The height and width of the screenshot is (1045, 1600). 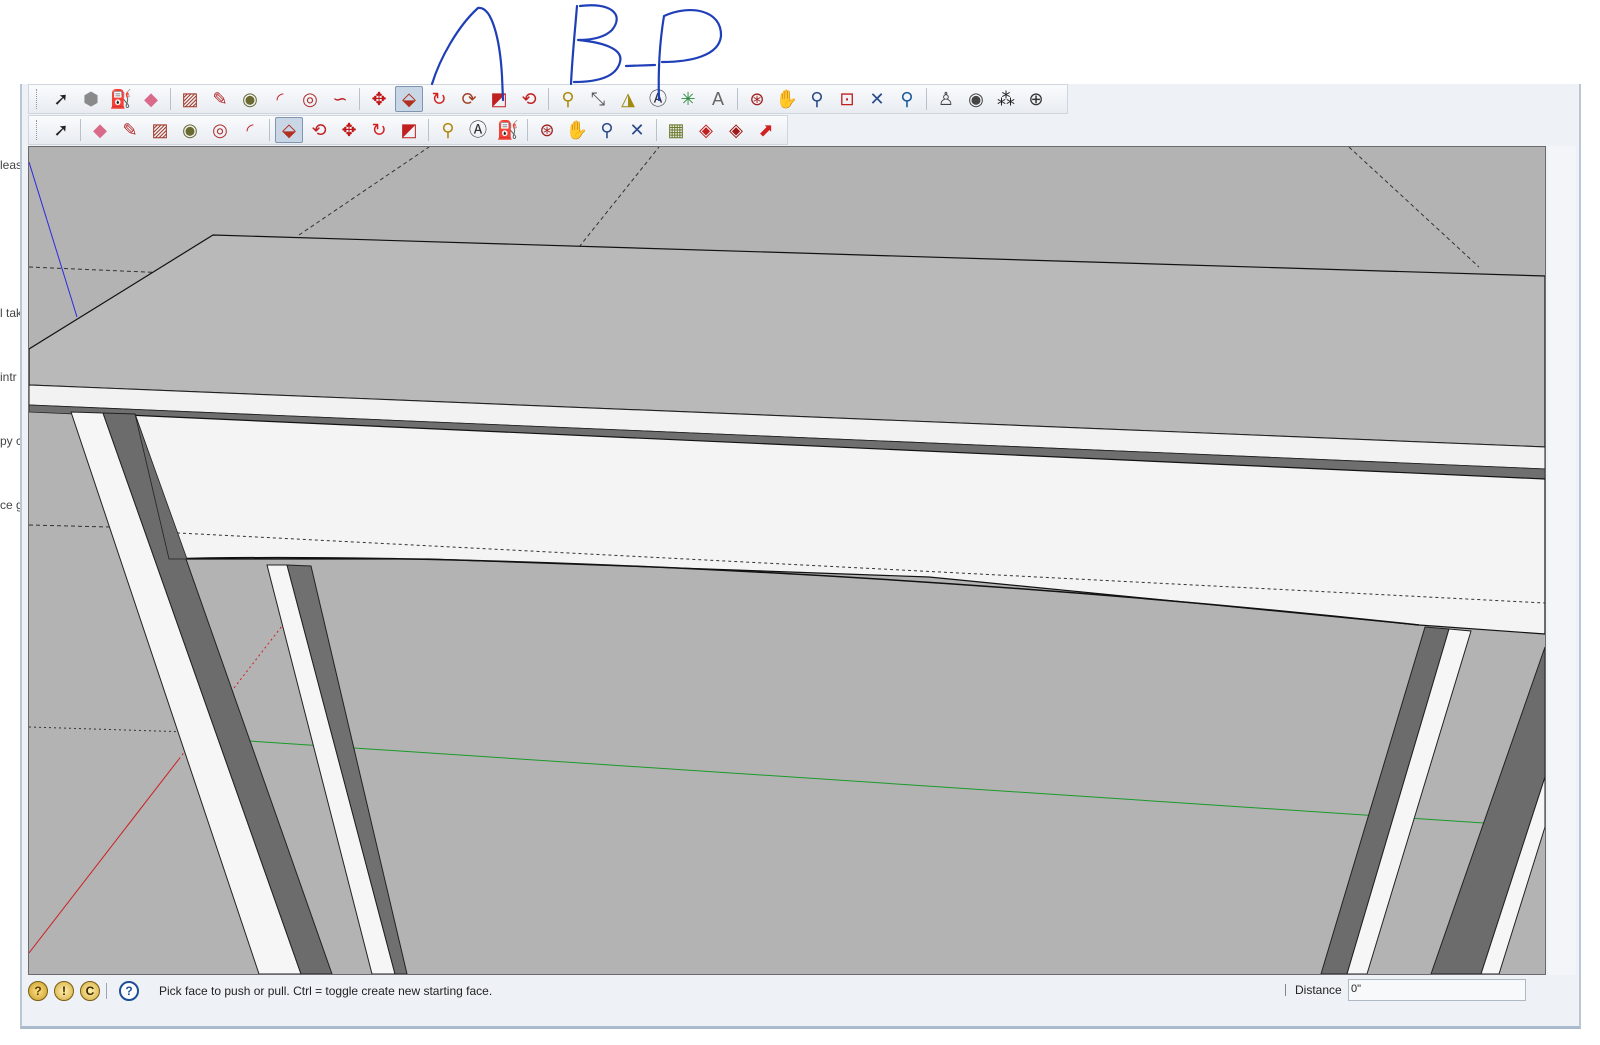 I want to click on look-around-button: ◉, so click(x=976, y=99).